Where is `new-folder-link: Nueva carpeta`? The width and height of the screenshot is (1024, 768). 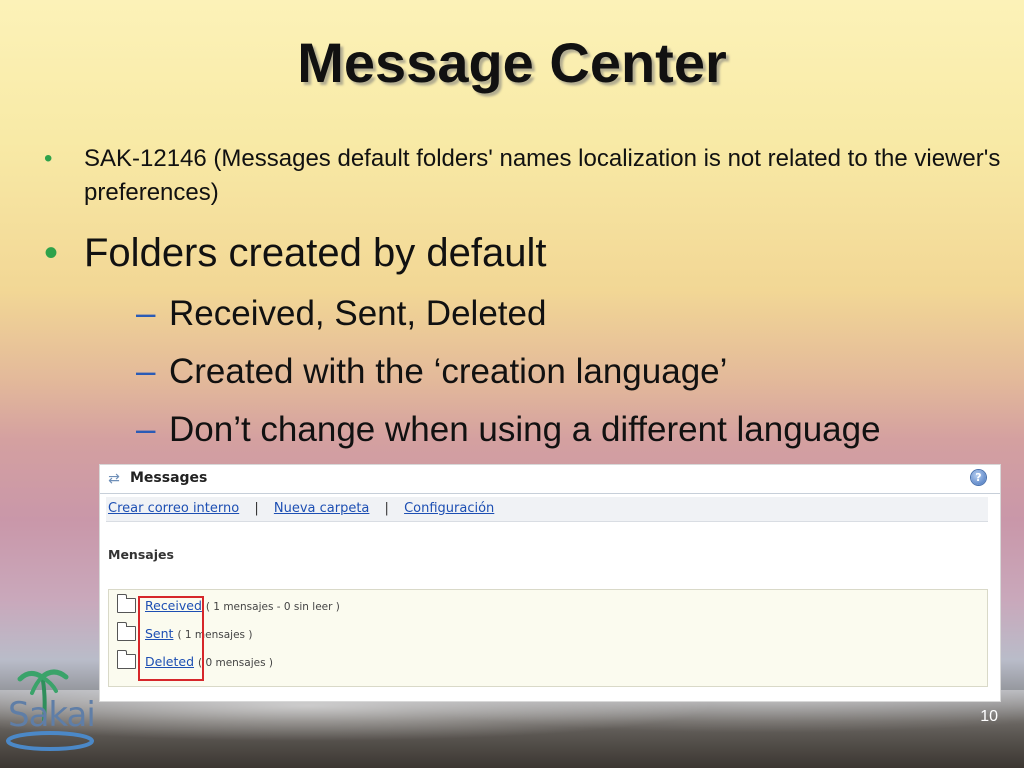 new-folder-link: Nueva carpeta is located at coordinates (322, 508).